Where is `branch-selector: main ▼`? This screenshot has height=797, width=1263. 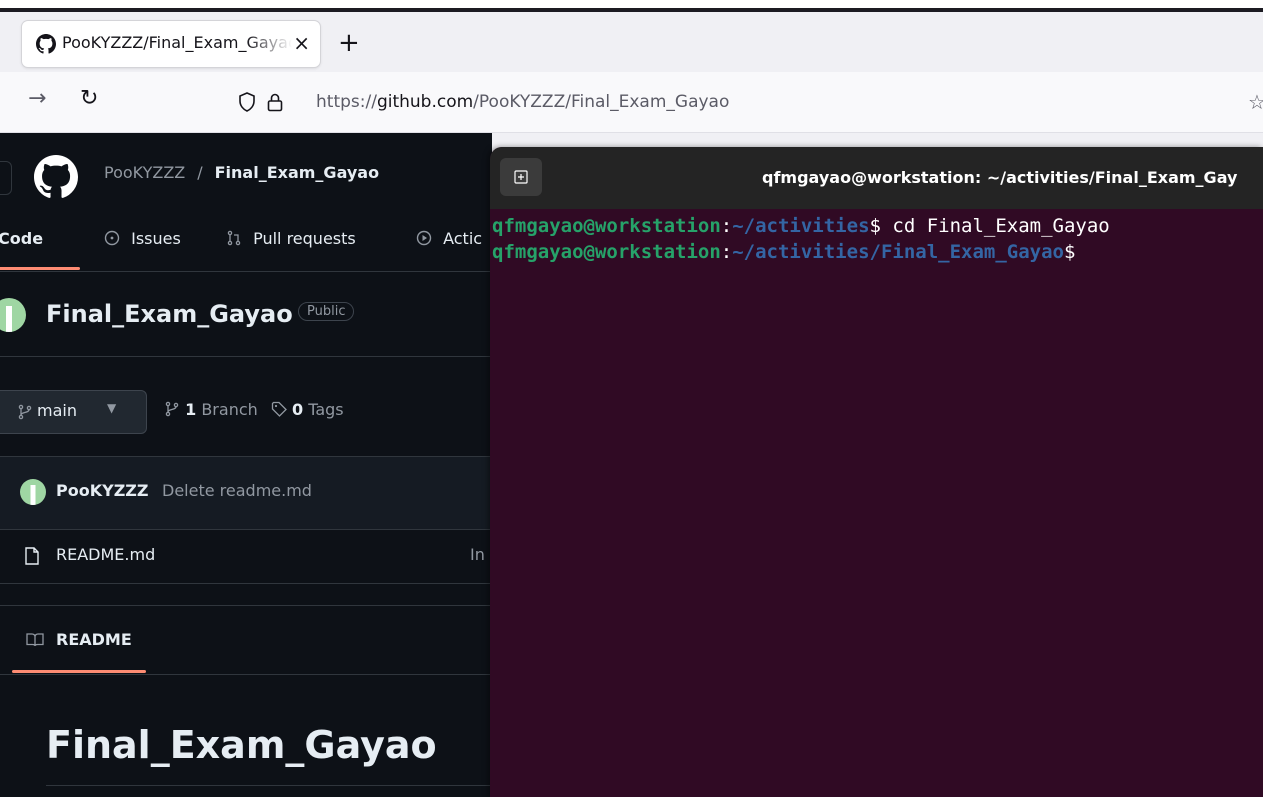
branch-selector: main ▼ is located at coordinates (73, 412).